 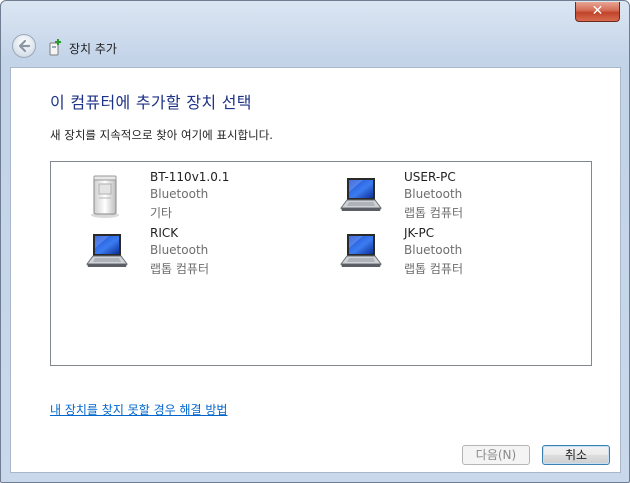 I want to click on back-arrow-icon, so click(x=24, y=46).